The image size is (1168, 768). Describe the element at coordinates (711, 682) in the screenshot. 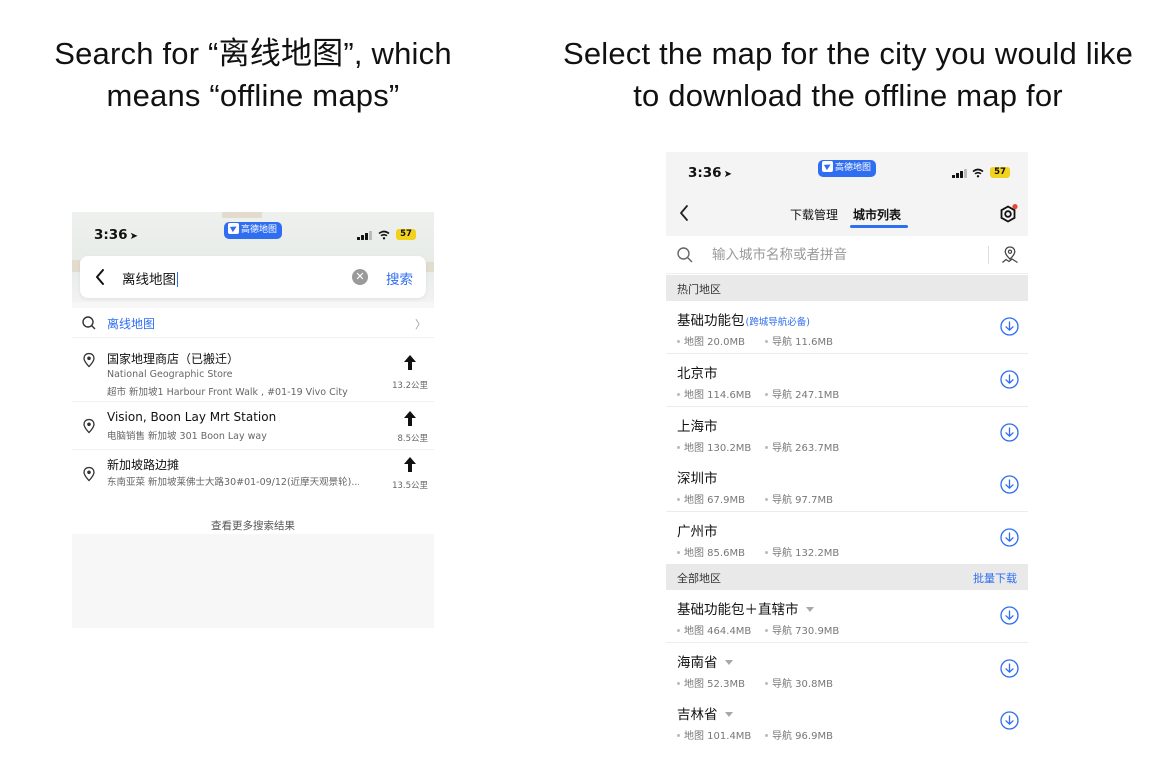

I see `map-size: 地图 52.3MB` at that location.